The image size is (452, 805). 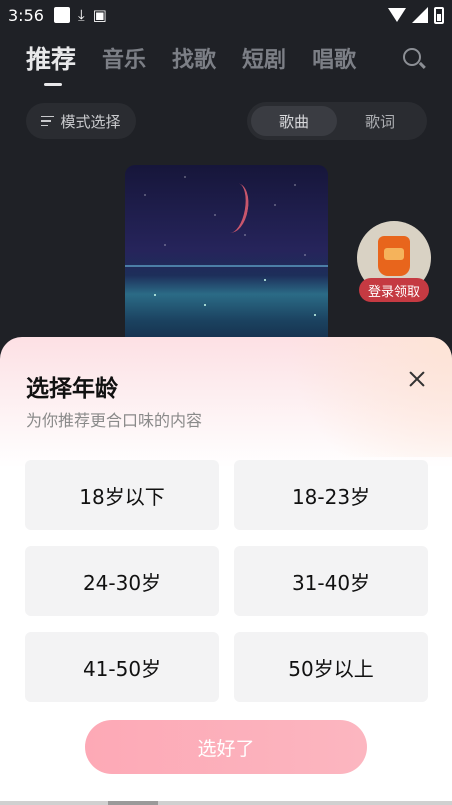 I want to click on tab-find-song: 找歌, so click(x=194, y=58).